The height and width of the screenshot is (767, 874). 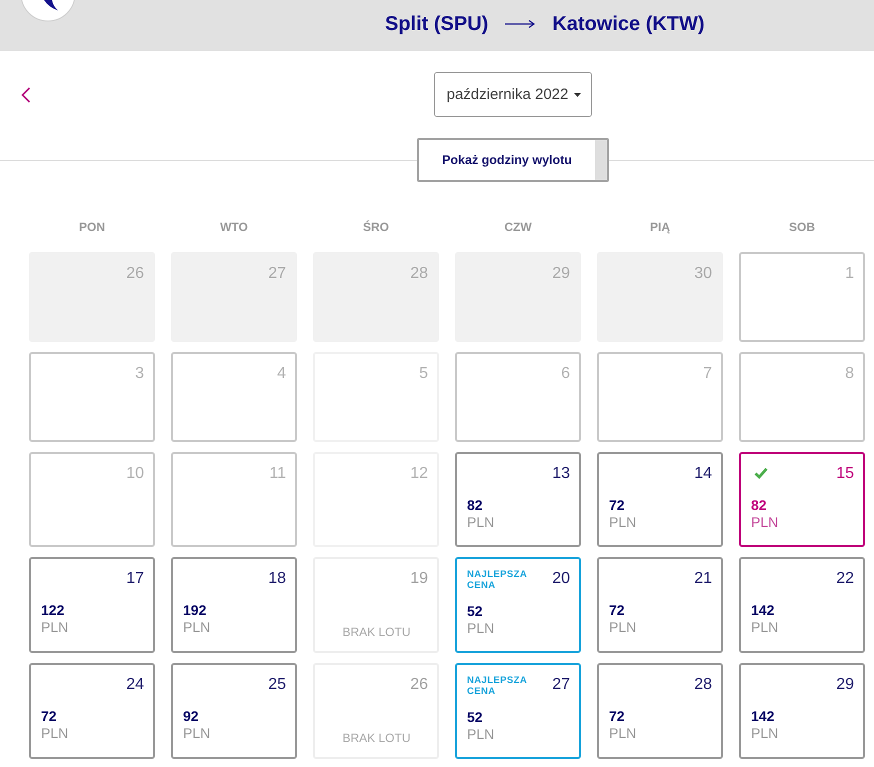 I want to click on chevron-left-icon, so click(x=26, y=94).